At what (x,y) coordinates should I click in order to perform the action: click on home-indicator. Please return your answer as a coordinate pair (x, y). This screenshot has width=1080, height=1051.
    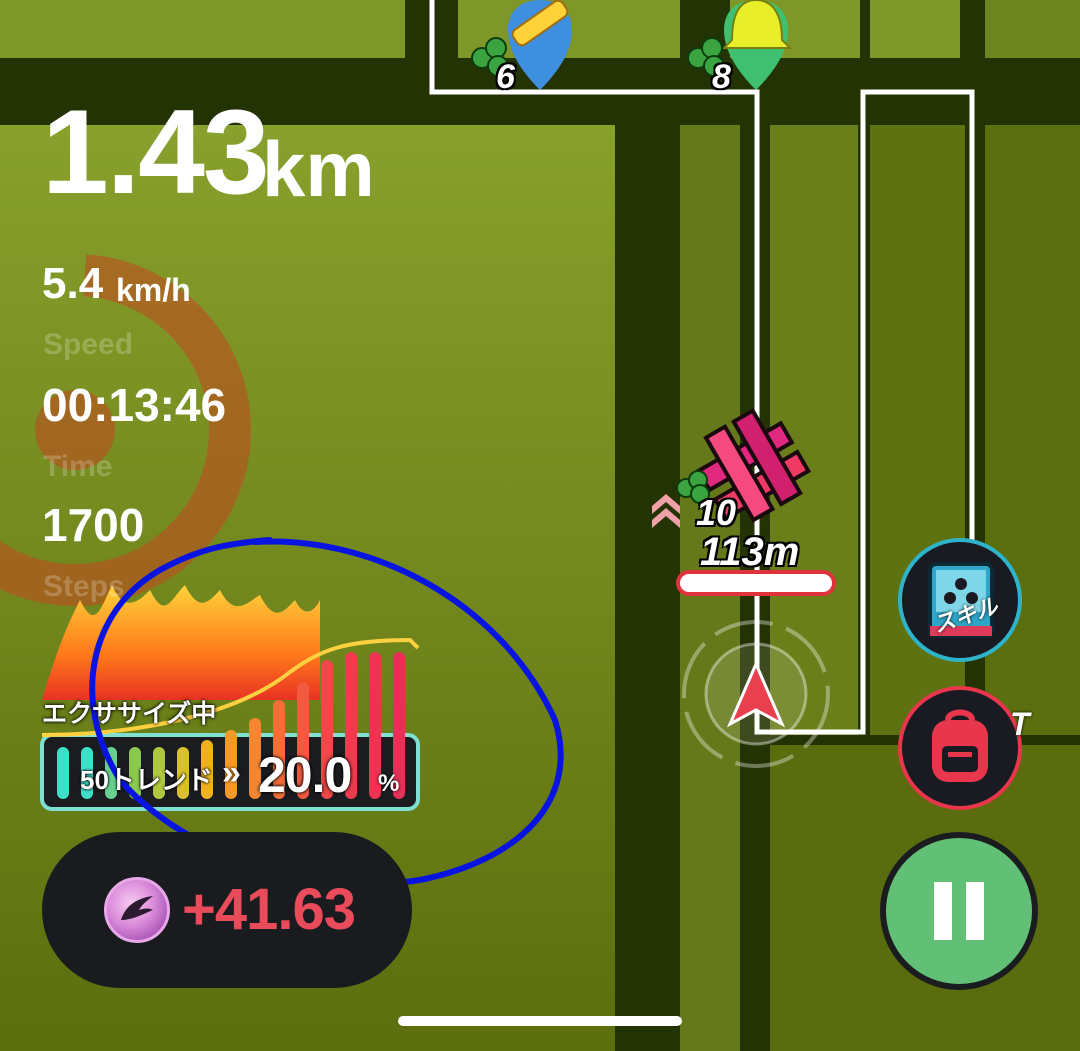
    Looking at the image, I should click on (540, 1021).